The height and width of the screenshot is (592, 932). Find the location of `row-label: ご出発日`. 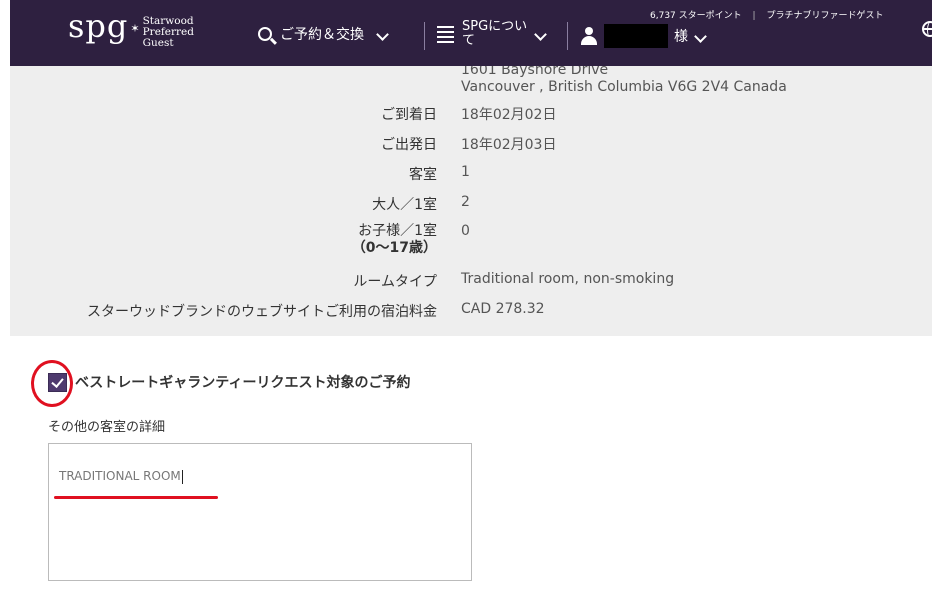

row-label: ご出発日 is located at coordinates (409, 145).